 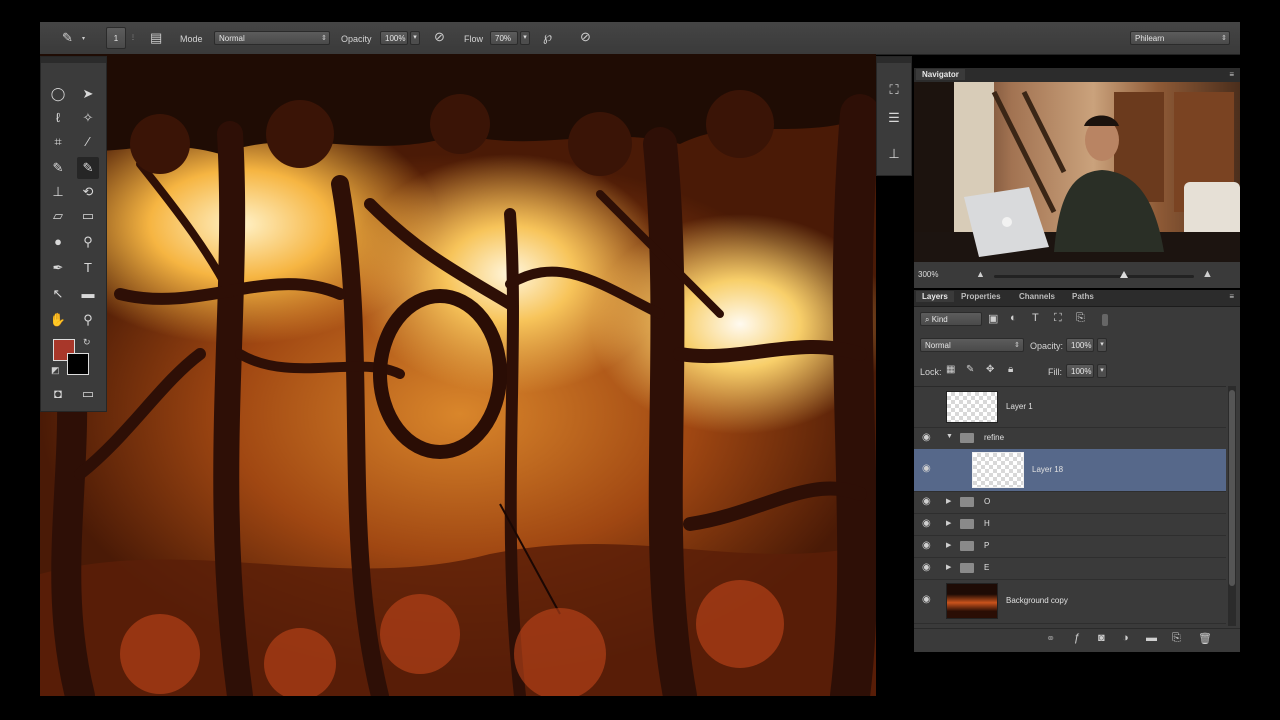 I want to click on eyedropper-icon: ⁄, so click(x=88, y=142).